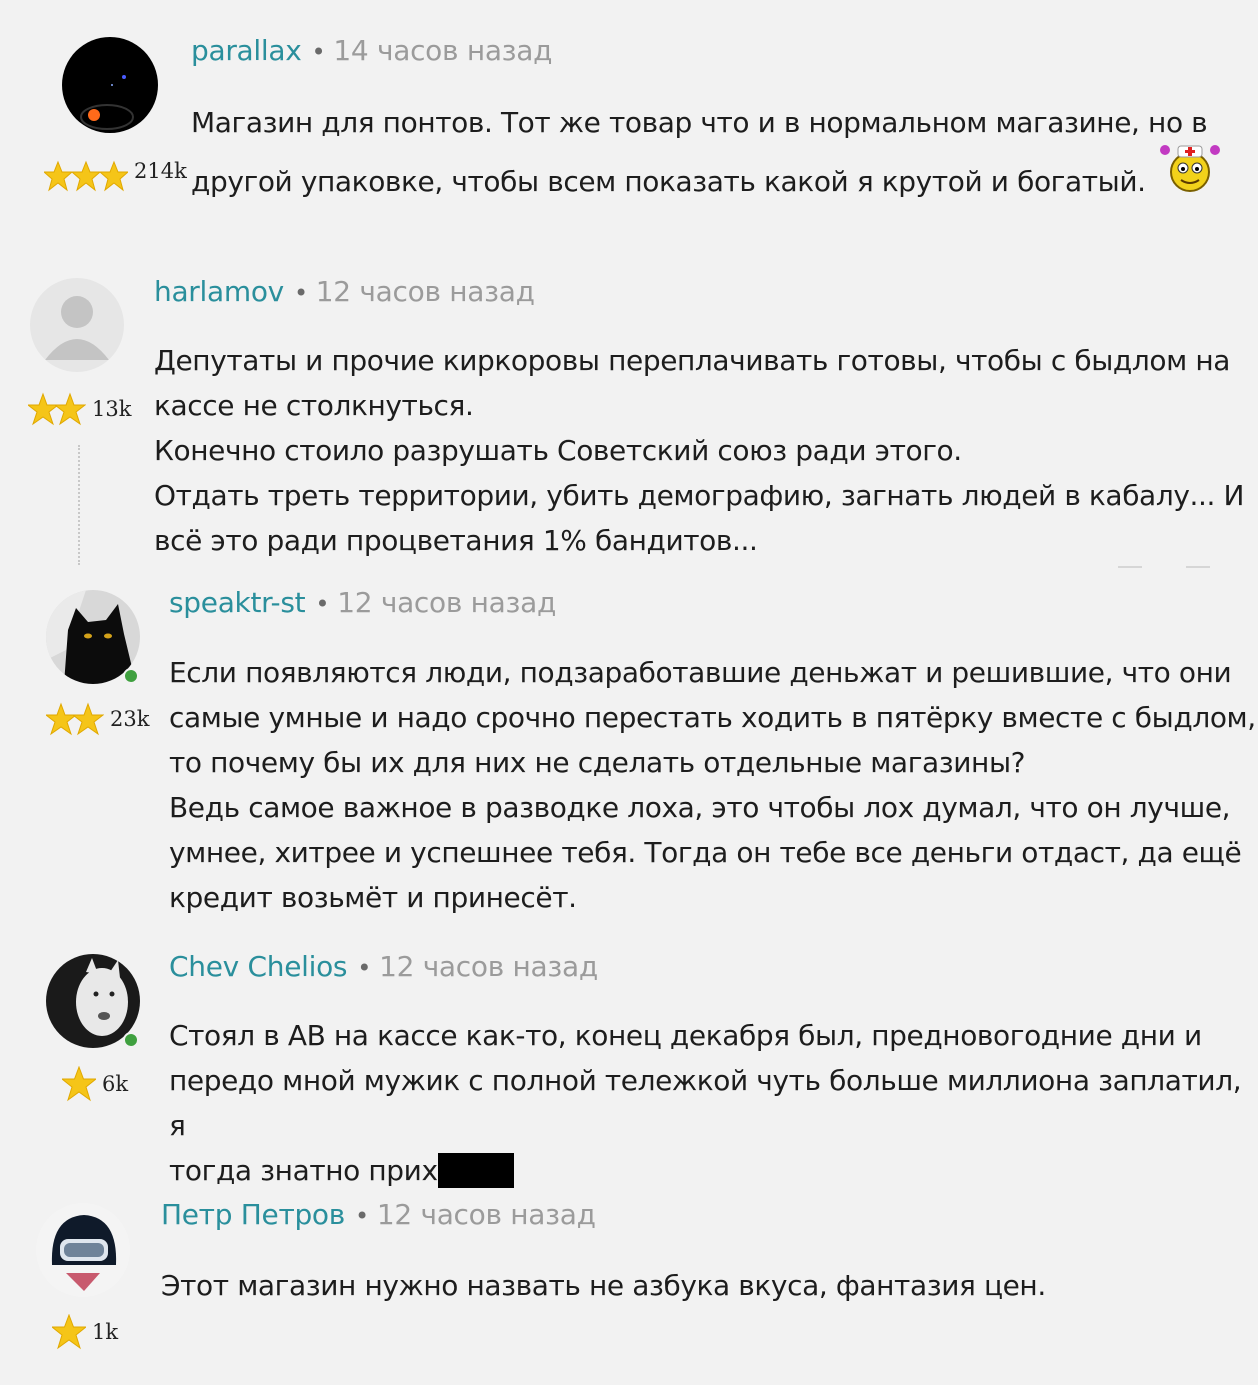  What do you see at coordinates (442, 50) in the screenshot?
I see `timestamp: 14 часов назад` at bounding box center [442, 50].